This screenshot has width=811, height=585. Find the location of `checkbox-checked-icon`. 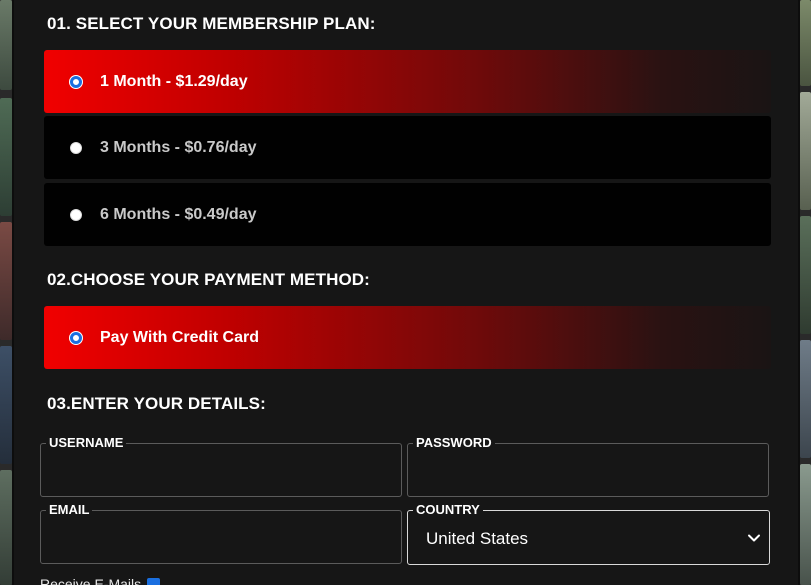

checkbox-checked-icon is located at coordinates (154, 581).